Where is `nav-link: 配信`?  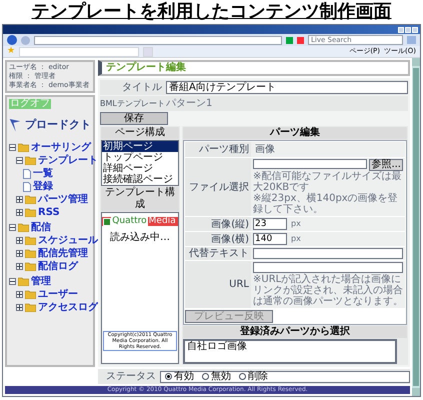 nav-link: 配信 is located at coordinates (41, 227).